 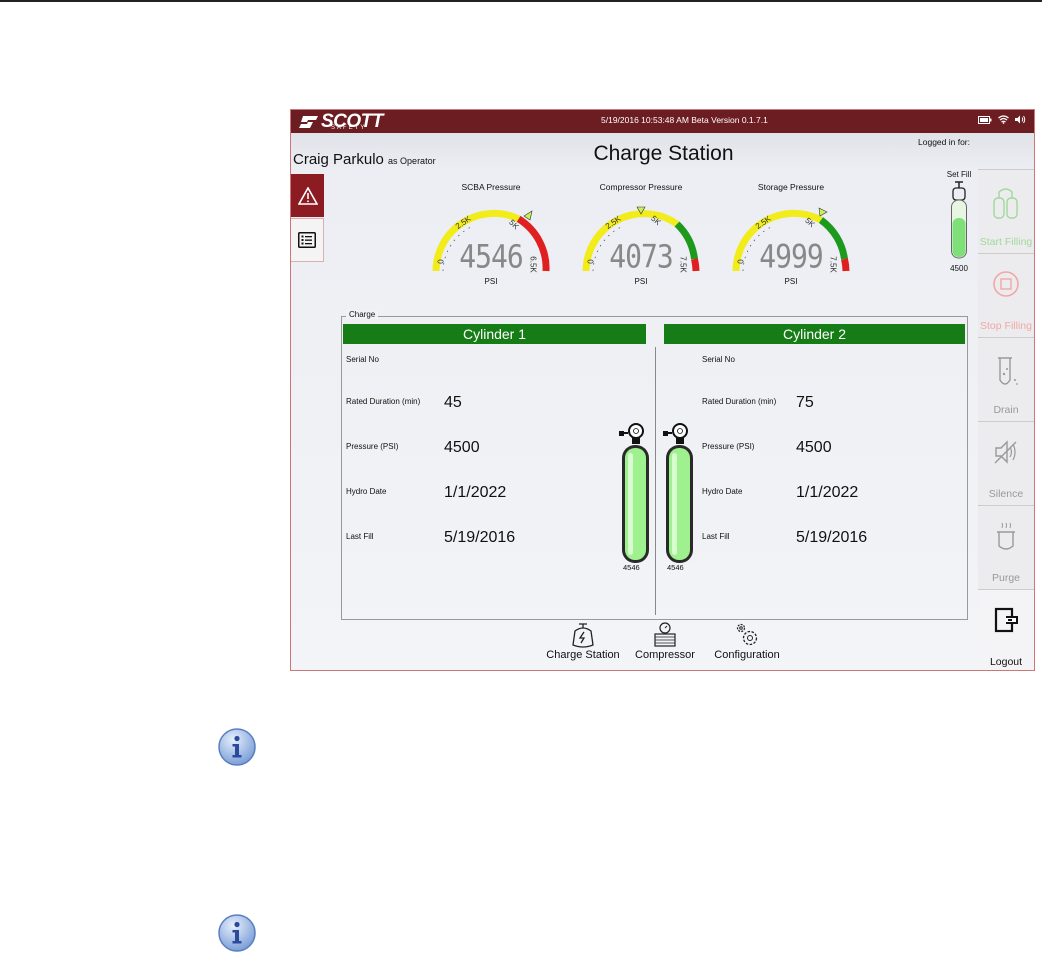 I want to click on brand-subtitle: SAFETY, so click(x=349, y=128).